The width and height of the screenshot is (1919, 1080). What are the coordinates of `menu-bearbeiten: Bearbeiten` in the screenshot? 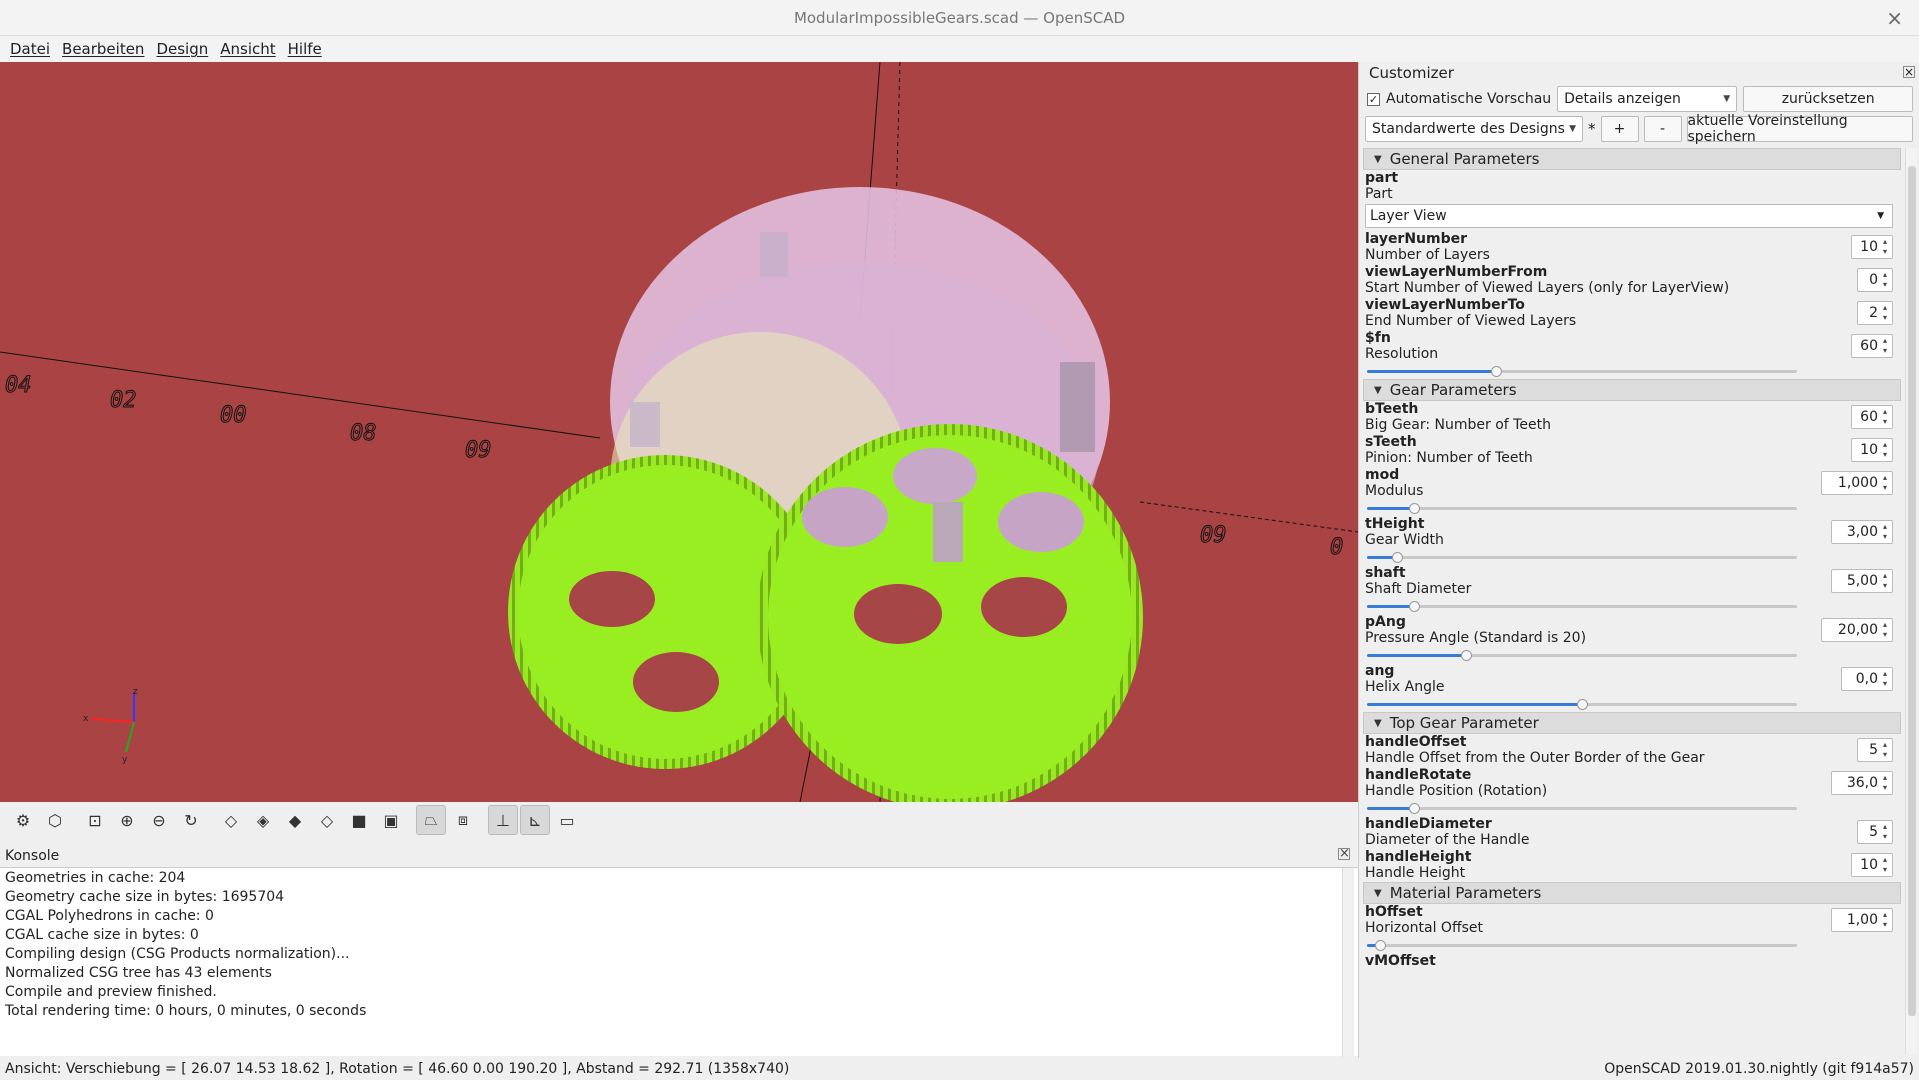 It's located at (103, 49).